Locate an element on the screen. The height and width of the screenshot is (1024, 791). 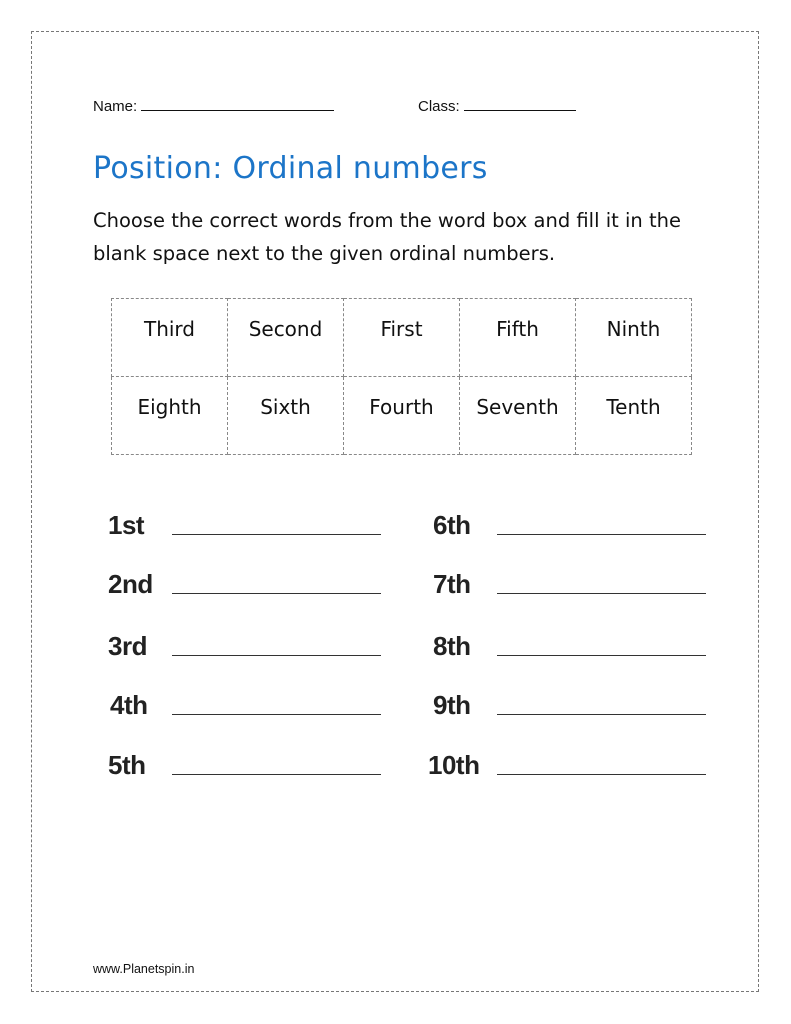
word-cell: Fourth is located at coordinates (401, 415).